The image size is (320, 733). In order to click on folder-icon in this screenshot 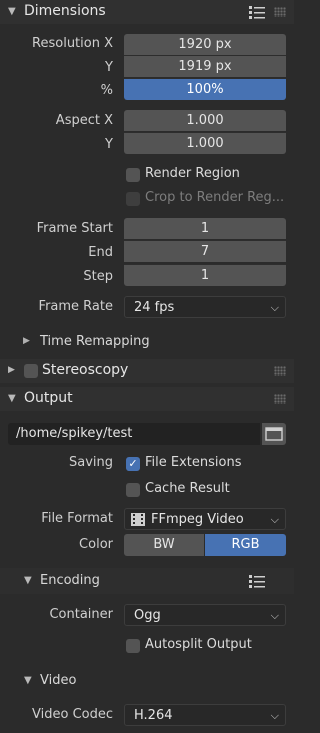, I will do `click(274, 434)`.